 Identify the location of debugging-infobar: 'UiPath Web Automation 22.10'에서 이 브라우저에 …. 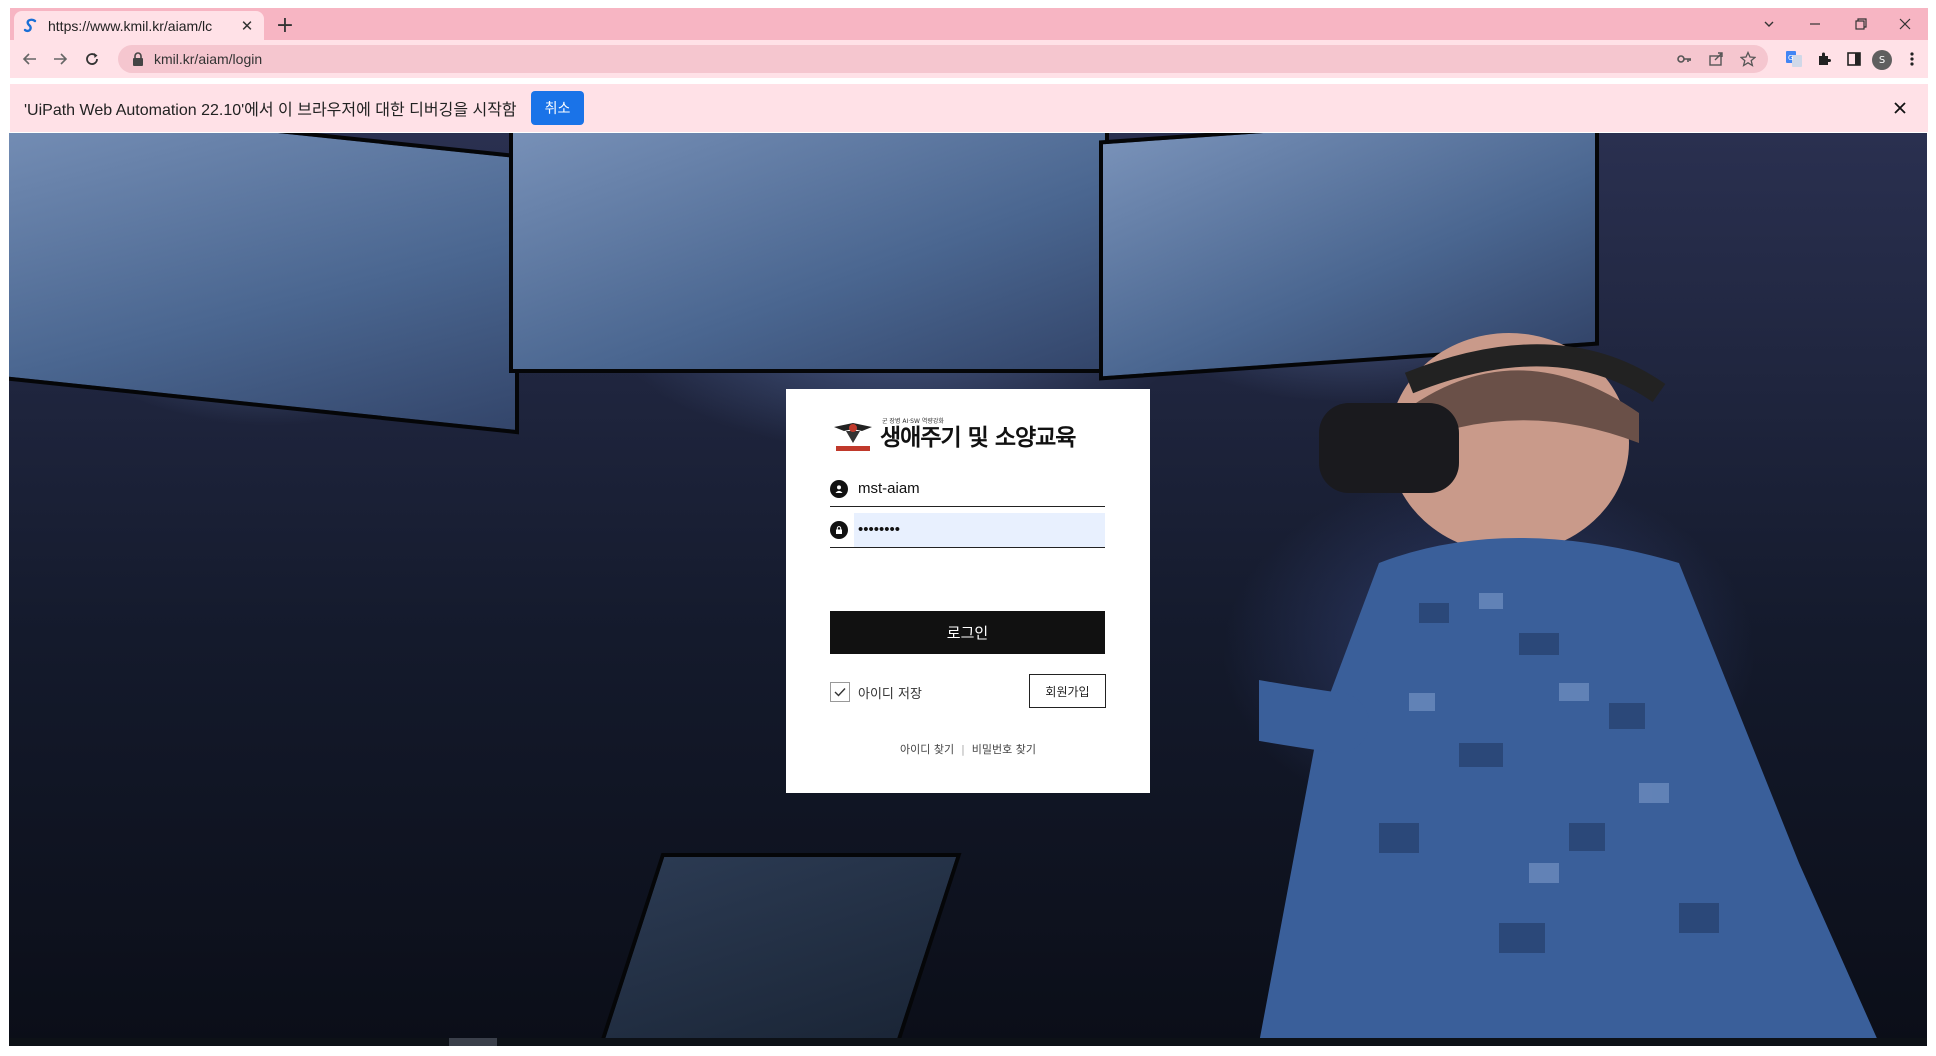
(969, 108).